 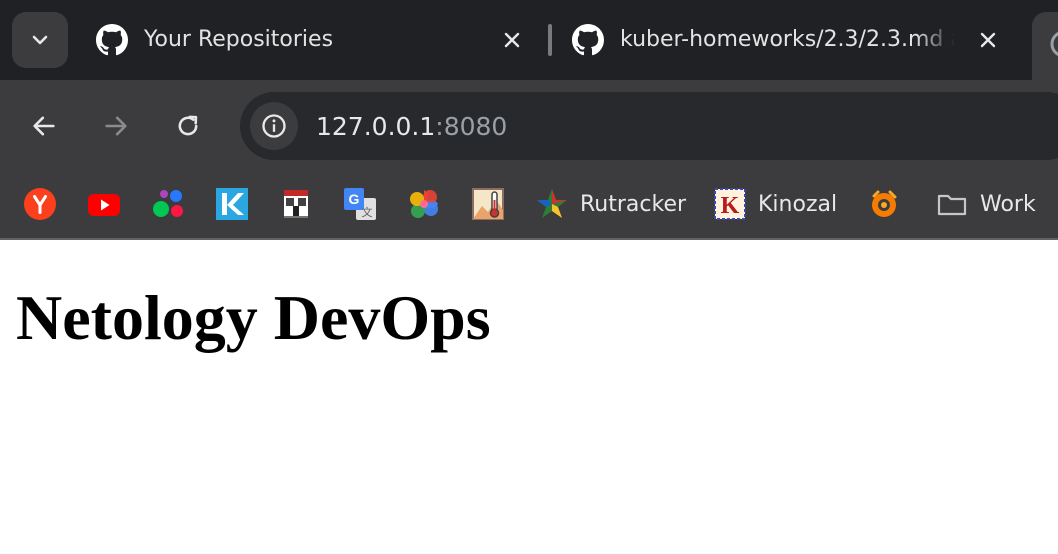 I want to click on bookmark-grafana, so click(x=884, y=204).